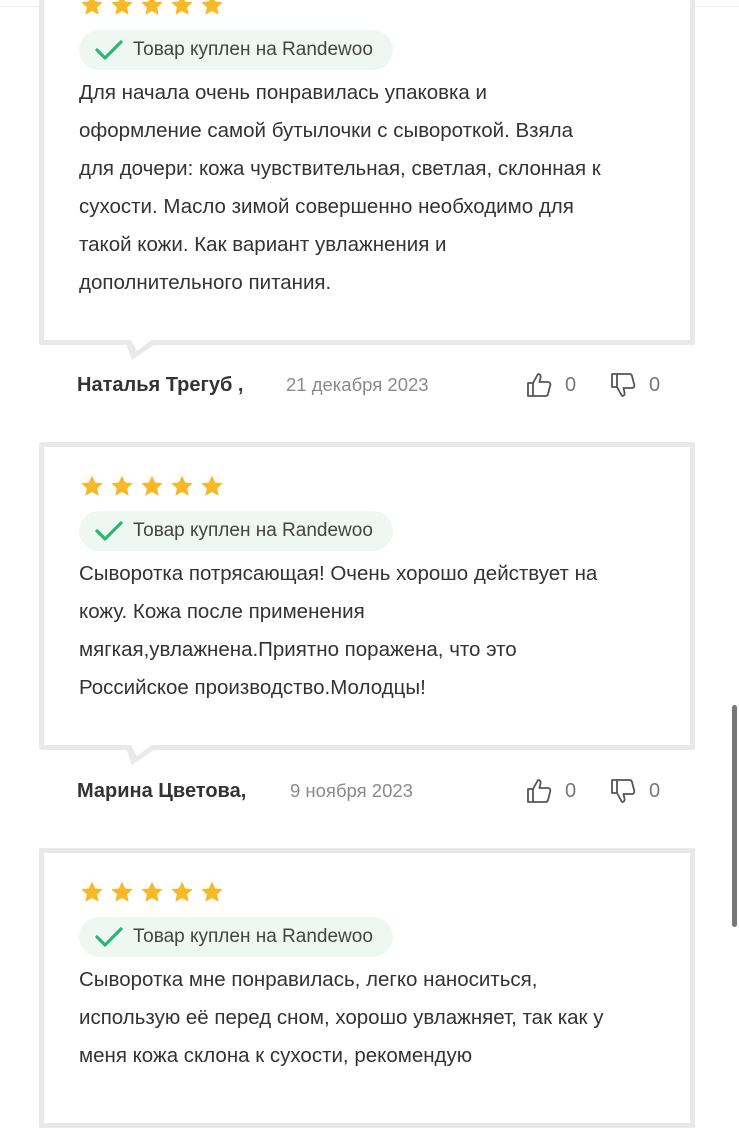 This screenshot has width=739, height=1128. I want to click on review-line: такой кожи. Как вариант увлажнения и, so click(263, 244).